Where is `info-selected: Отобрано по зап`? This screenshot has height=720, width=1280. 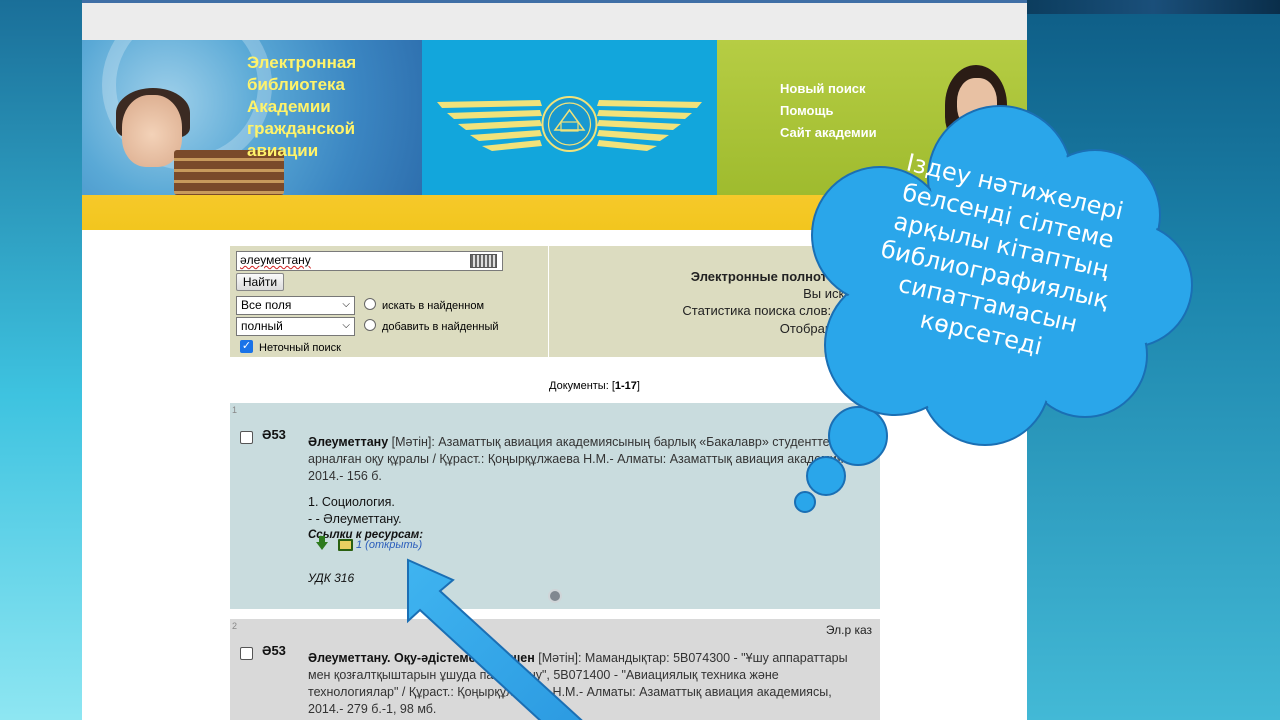 info-selected: Отобрано по зап is located at coordinates (830, 328).